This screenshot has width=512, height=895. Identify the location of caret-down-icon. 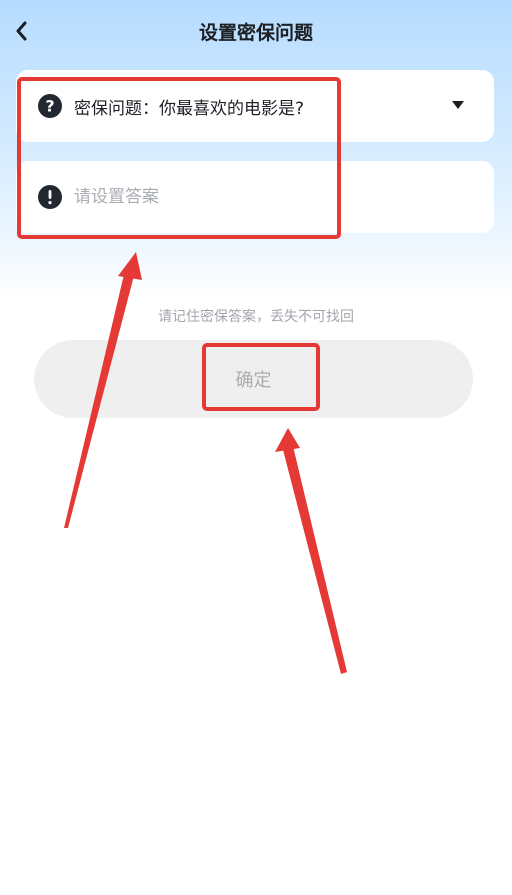
(458, 105).